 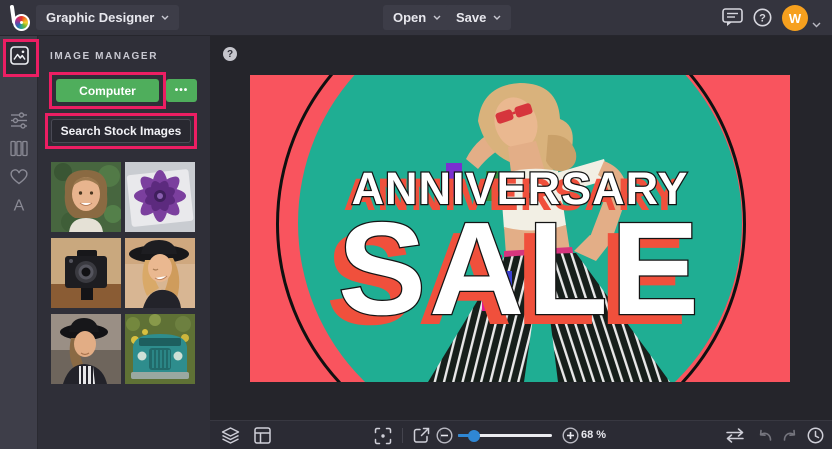 What do you see at coordinates (521, 434) in the screenshot?
I see `bottom-toolbar: 68 %` at bounding box center [521, 434].